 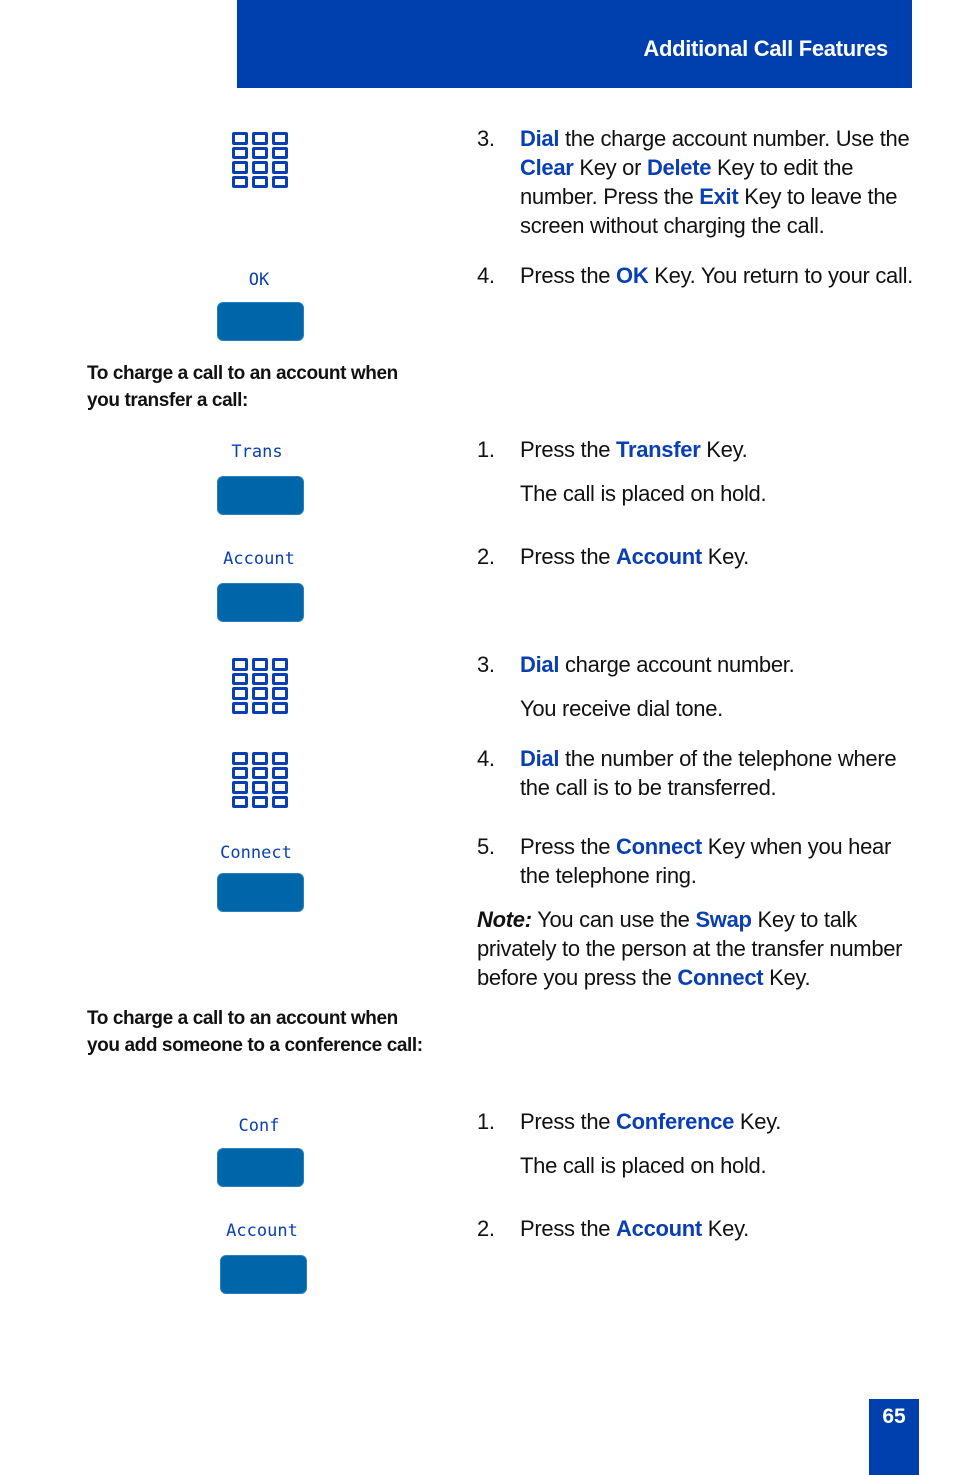 I want to click on key-name: Clear, so click(x=547, y=167).